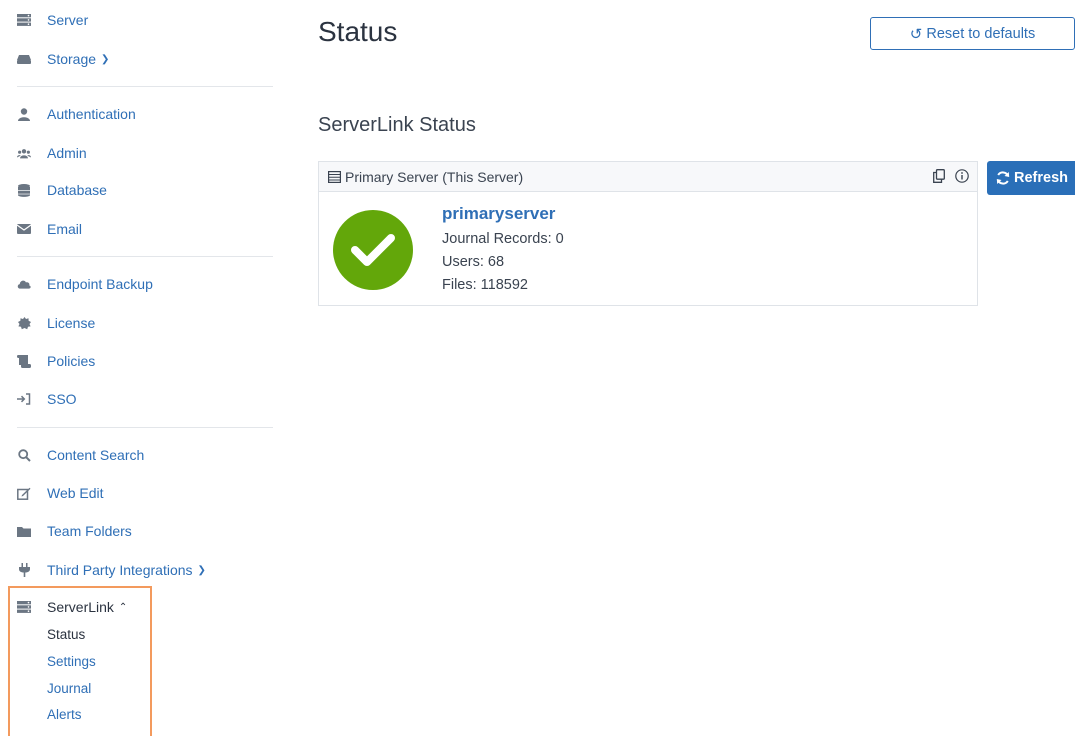 This screenshot has width=1075, height=736. Describe the element at coordinates (24, 399) in the screenshot. I see `sign-in-icon` at that location.